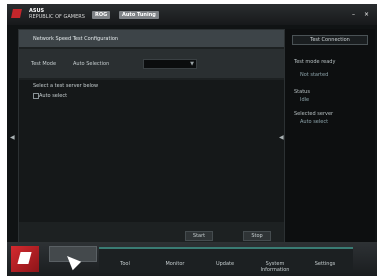 The image size is (384, 280). What do you see at coordinates (314, 122) in the screenshot?
I see `info-value-3: Auto select` at bounding box center [314, 122].